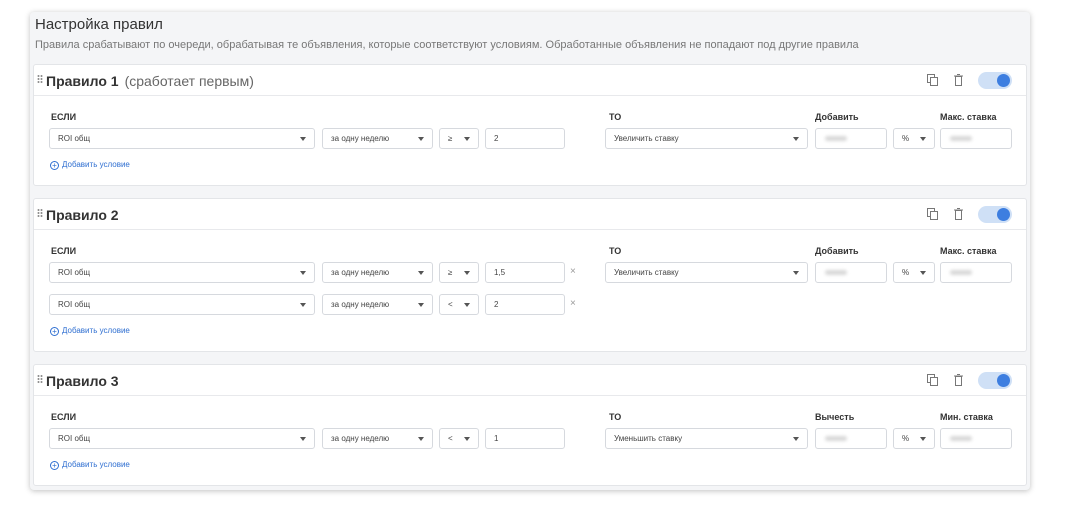 The image size is (1080, 517). I want to click on value-input: 1,5, so click(525, 272).